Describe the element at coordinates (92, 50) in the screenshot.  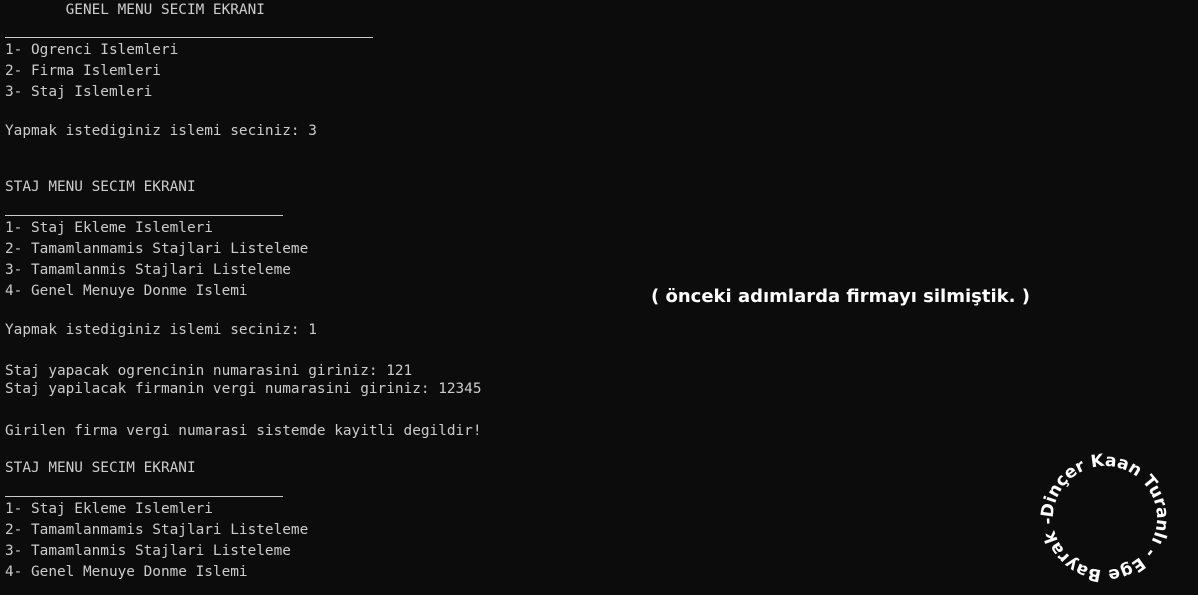
I see `console-line: 1- Ogrenci Islemleri` at that location.